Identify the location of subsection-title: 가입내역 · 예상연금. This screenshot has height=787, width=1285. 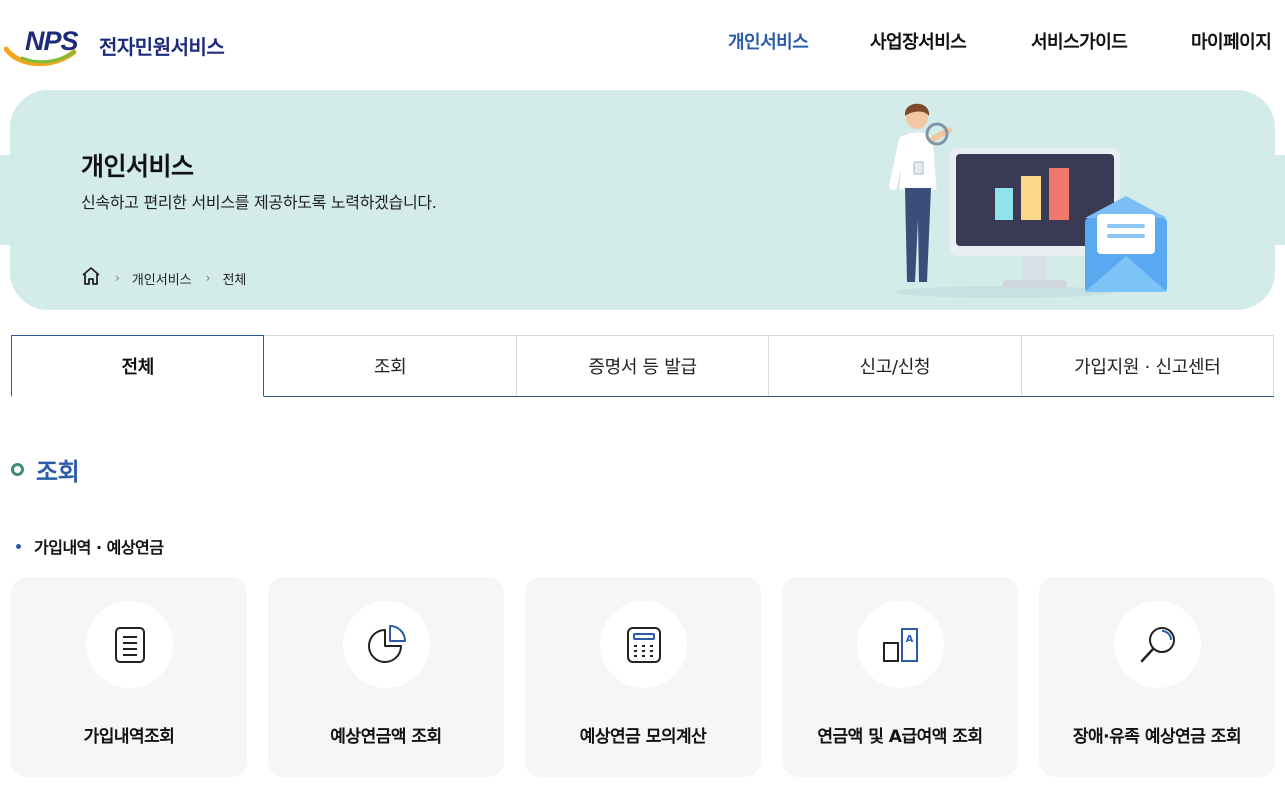
(99, 547).